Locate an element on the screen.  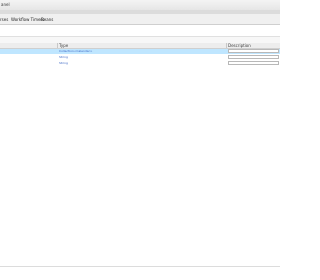
menu-item-rses: rses is located at coordinates (4, 19).